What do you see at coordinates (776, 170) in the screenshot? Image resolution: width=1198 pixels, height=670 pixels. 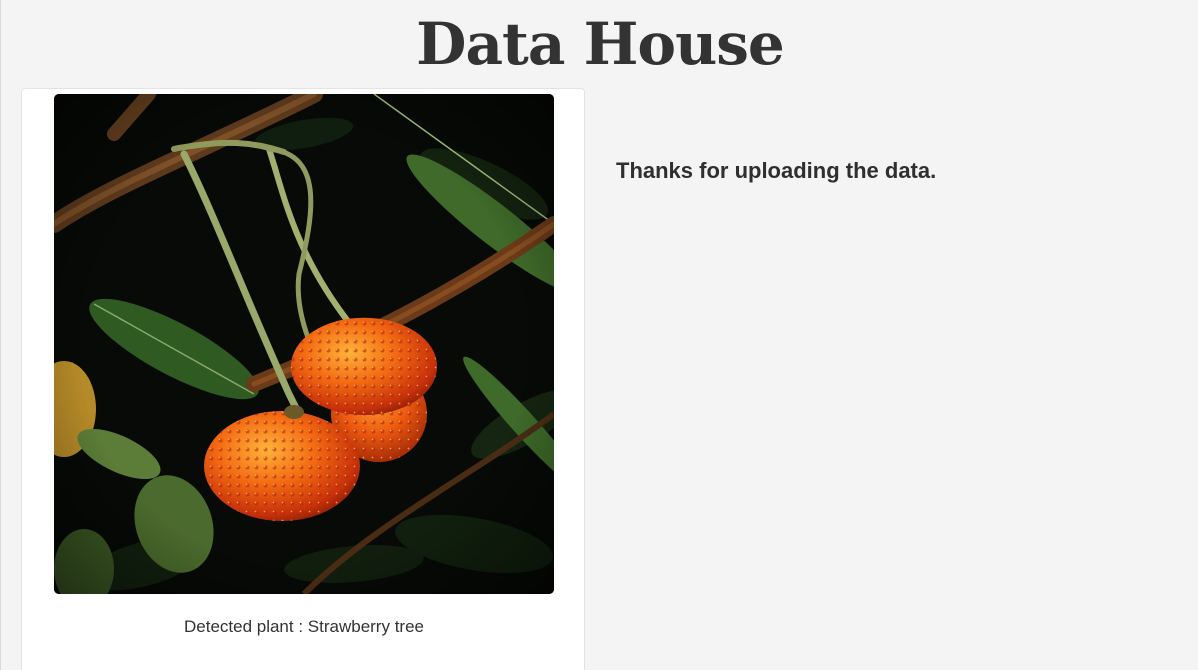 I see `upload-confirmation-message: Thanks for uploading the data.` at bounding box center [776, 170].